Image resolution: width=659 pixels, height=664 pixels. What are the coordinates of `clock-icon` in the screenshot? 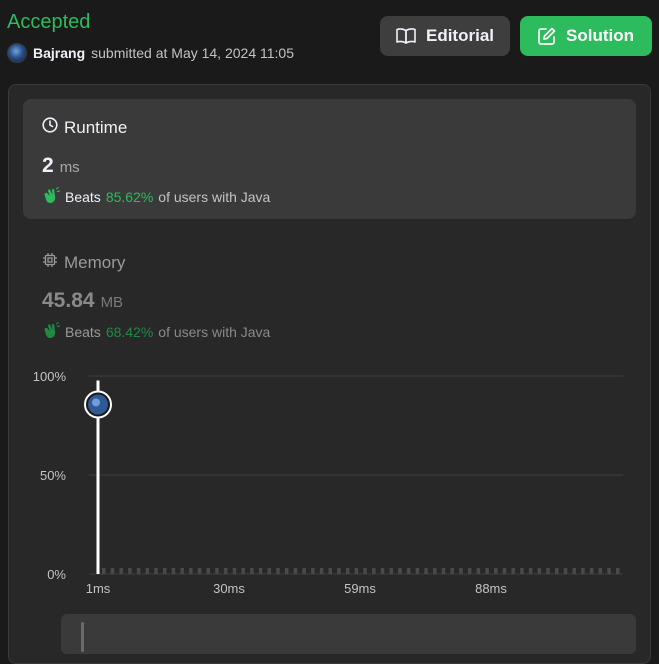 It's located at (50, 127).